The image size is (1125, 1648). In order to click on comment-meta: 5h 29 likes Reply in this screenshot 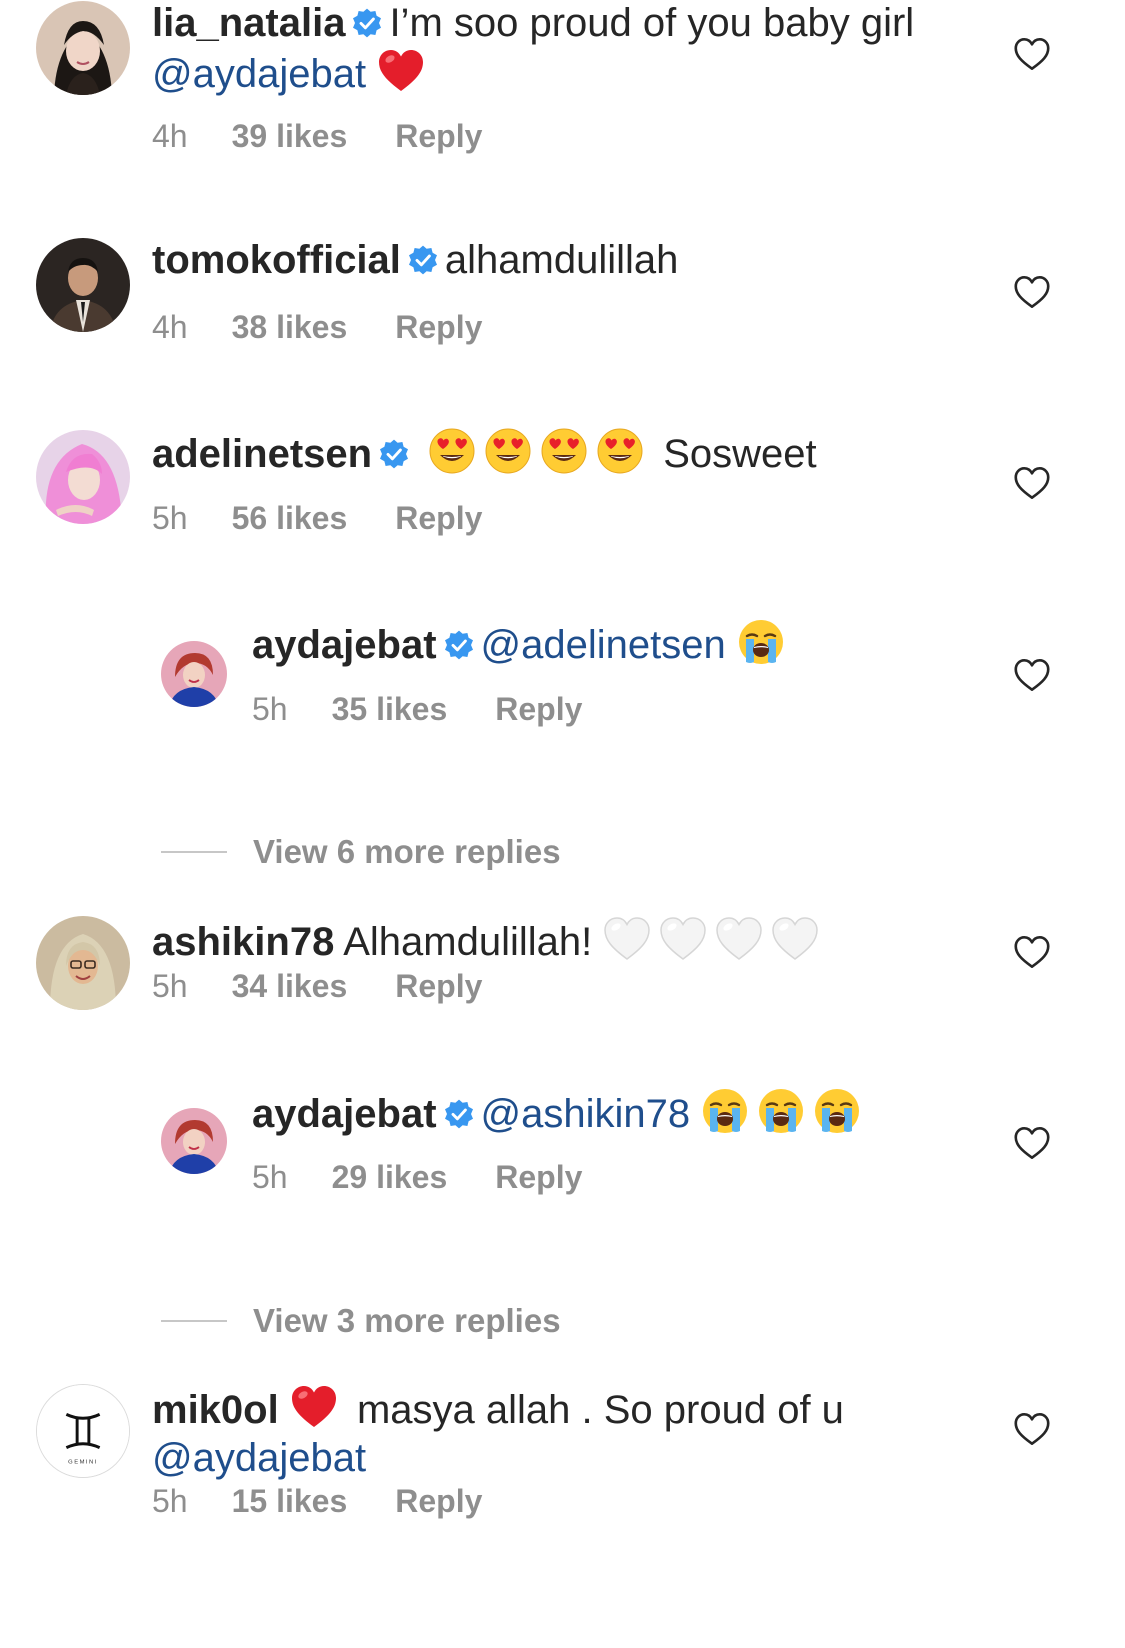, I will do `click(417, 1177)`.